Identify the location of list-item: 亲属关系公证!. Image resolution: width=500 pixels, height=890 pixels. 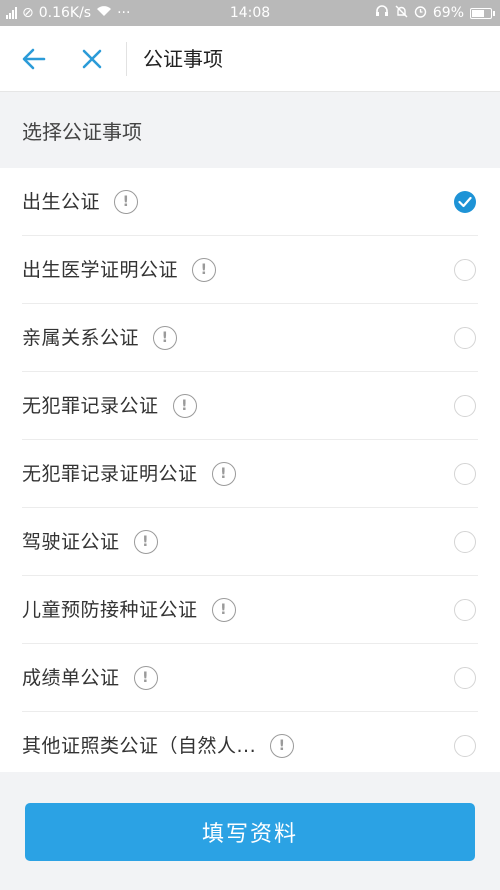
(250, 338).